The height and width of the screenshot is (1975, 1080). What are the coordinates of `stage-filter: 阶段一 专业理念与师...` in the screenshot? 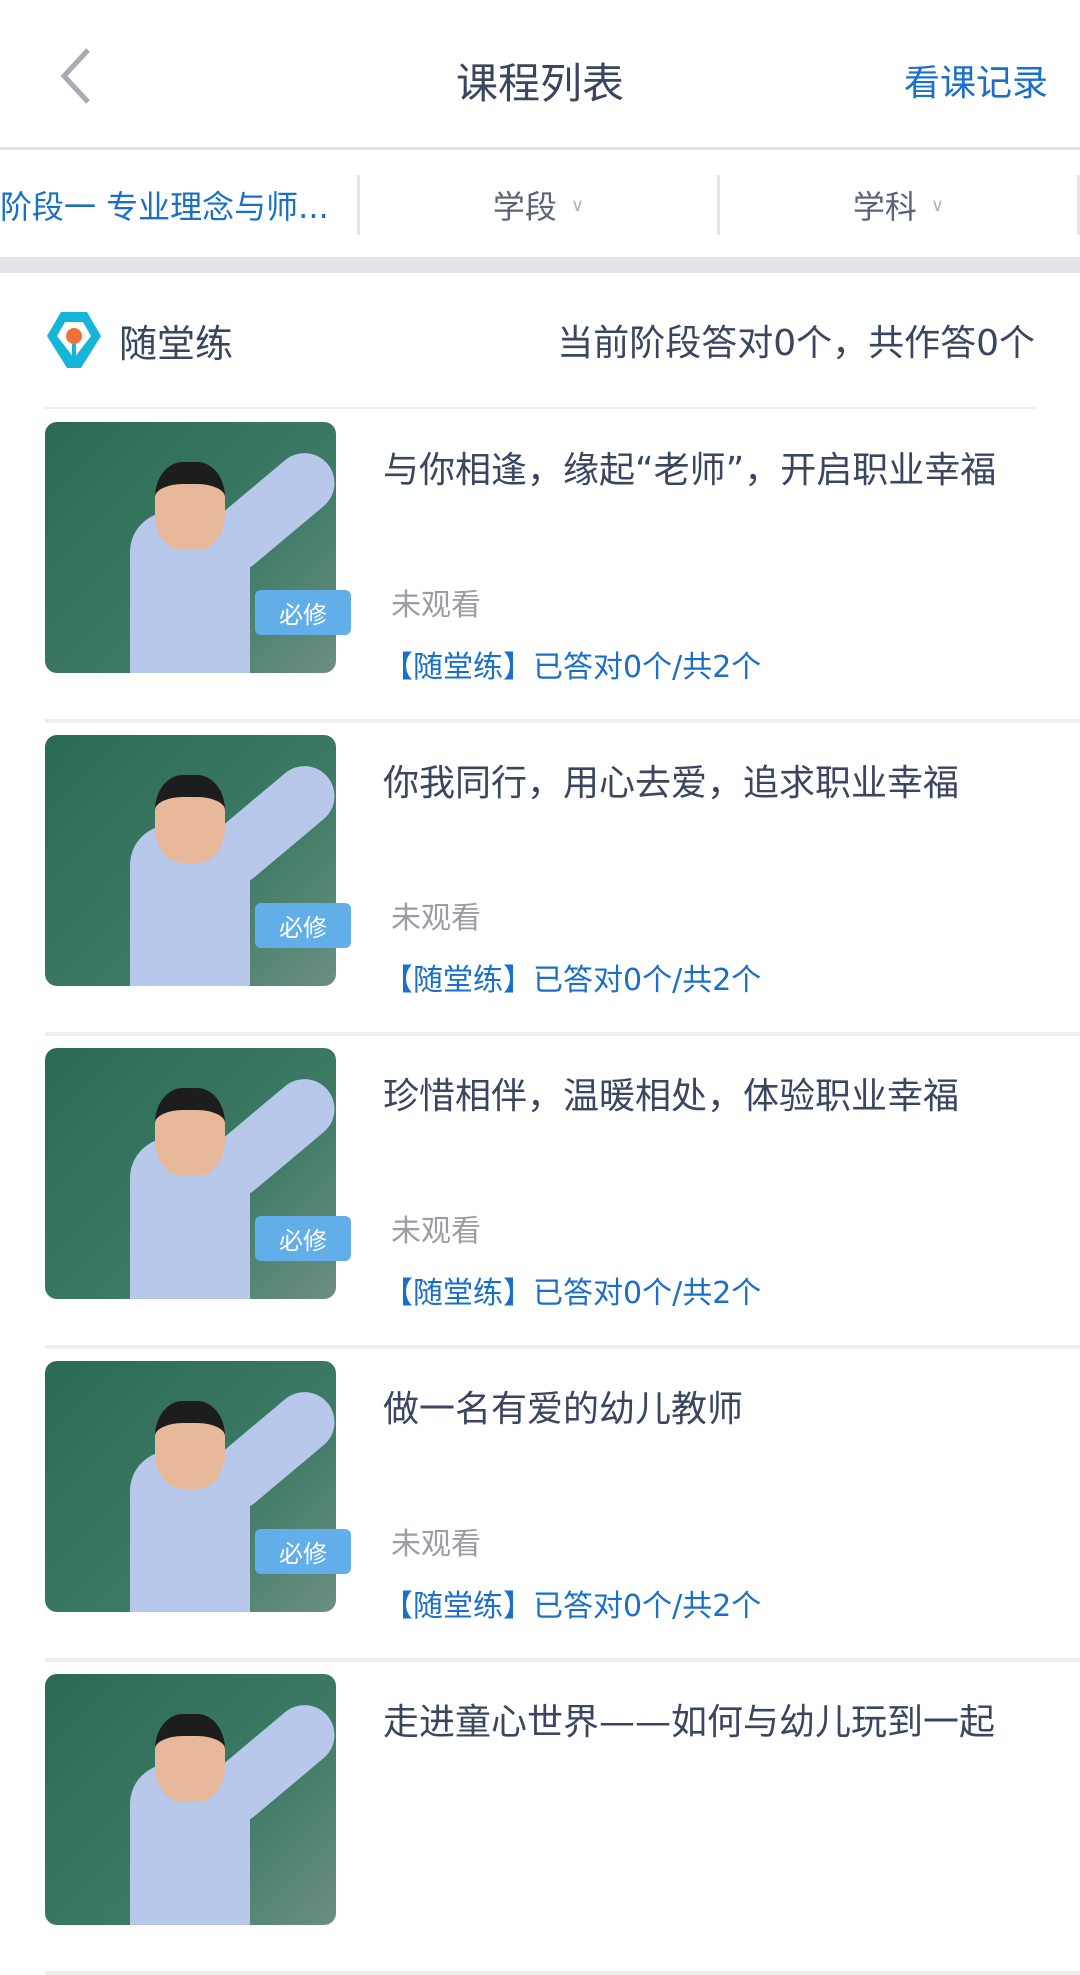 It's located at (180, 205).